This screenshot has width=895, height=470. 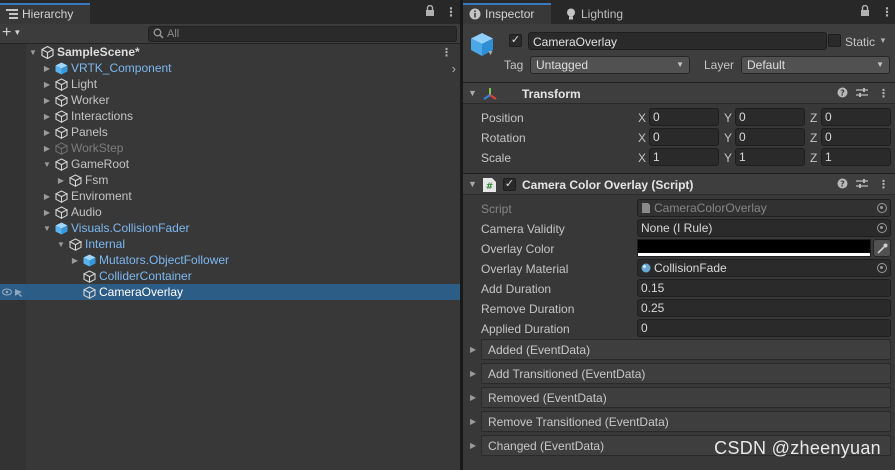 I want to click on chevron-right-icon: ›, so click(x=454, y=68).